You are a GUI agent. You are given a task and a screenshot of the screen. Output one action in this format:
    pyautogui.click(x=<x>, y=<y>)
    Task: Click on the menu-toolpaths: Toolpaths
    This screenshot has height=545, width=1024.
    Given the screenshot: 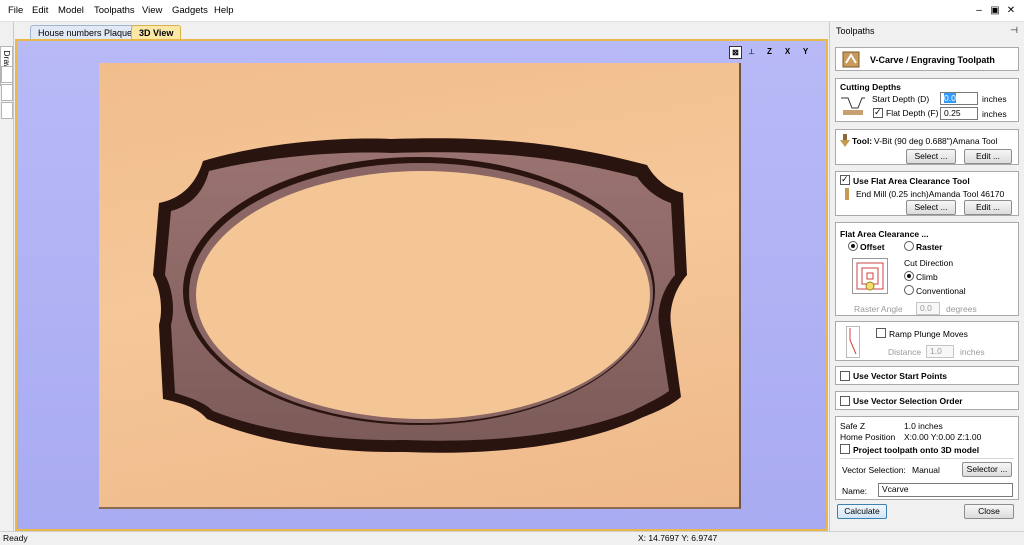 What is the action you would take?
    pyautogui.click(x=114, y=11)
    